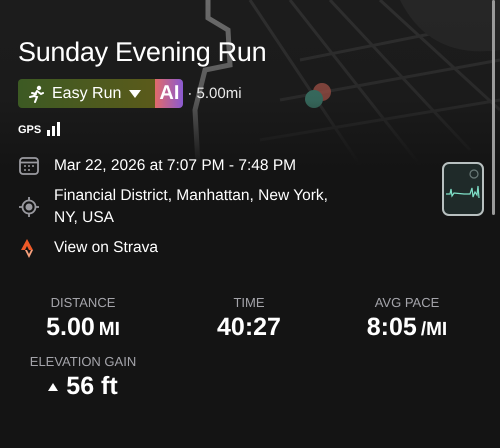 This screenshot has width=500, height=448. I want to click on workout-type-dropdown: Easy Run, so click(87, 93).